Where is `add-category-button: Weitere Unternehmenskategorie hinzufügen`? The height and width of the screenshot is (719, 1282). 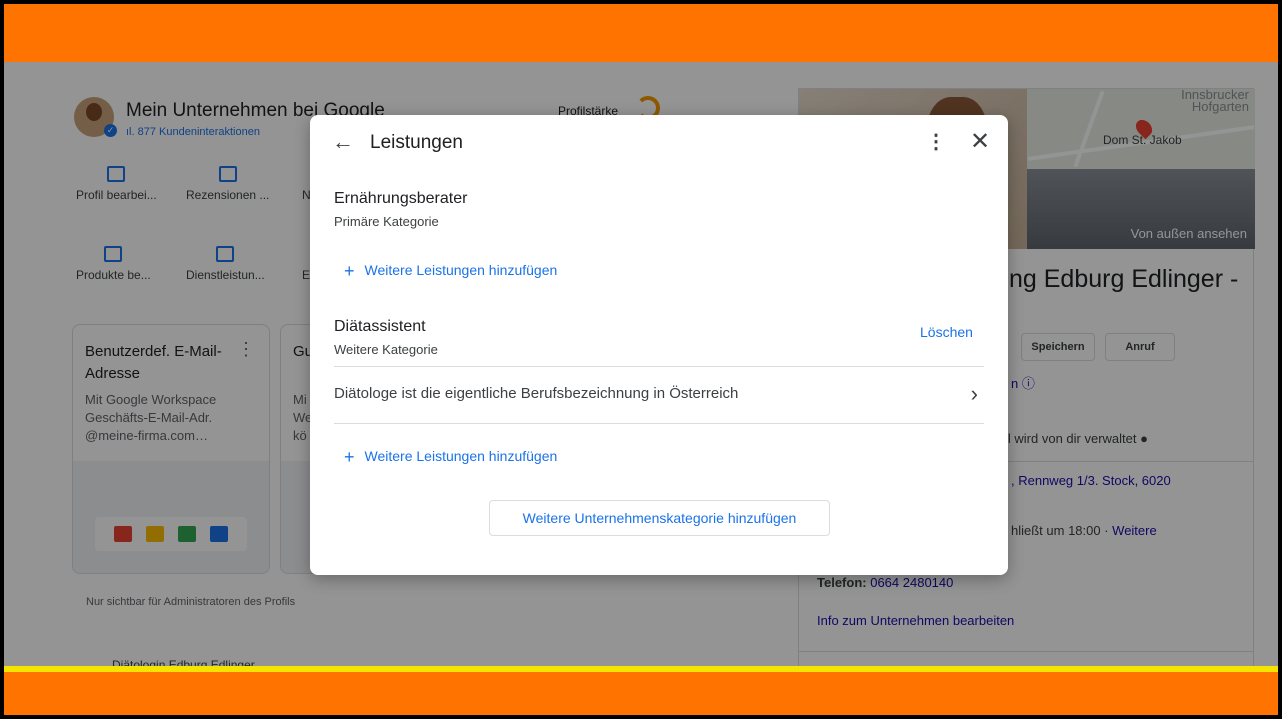
add-category-button: Weitere Unternehmenskategorie hinzufügen is located at coordinates (659, 518).